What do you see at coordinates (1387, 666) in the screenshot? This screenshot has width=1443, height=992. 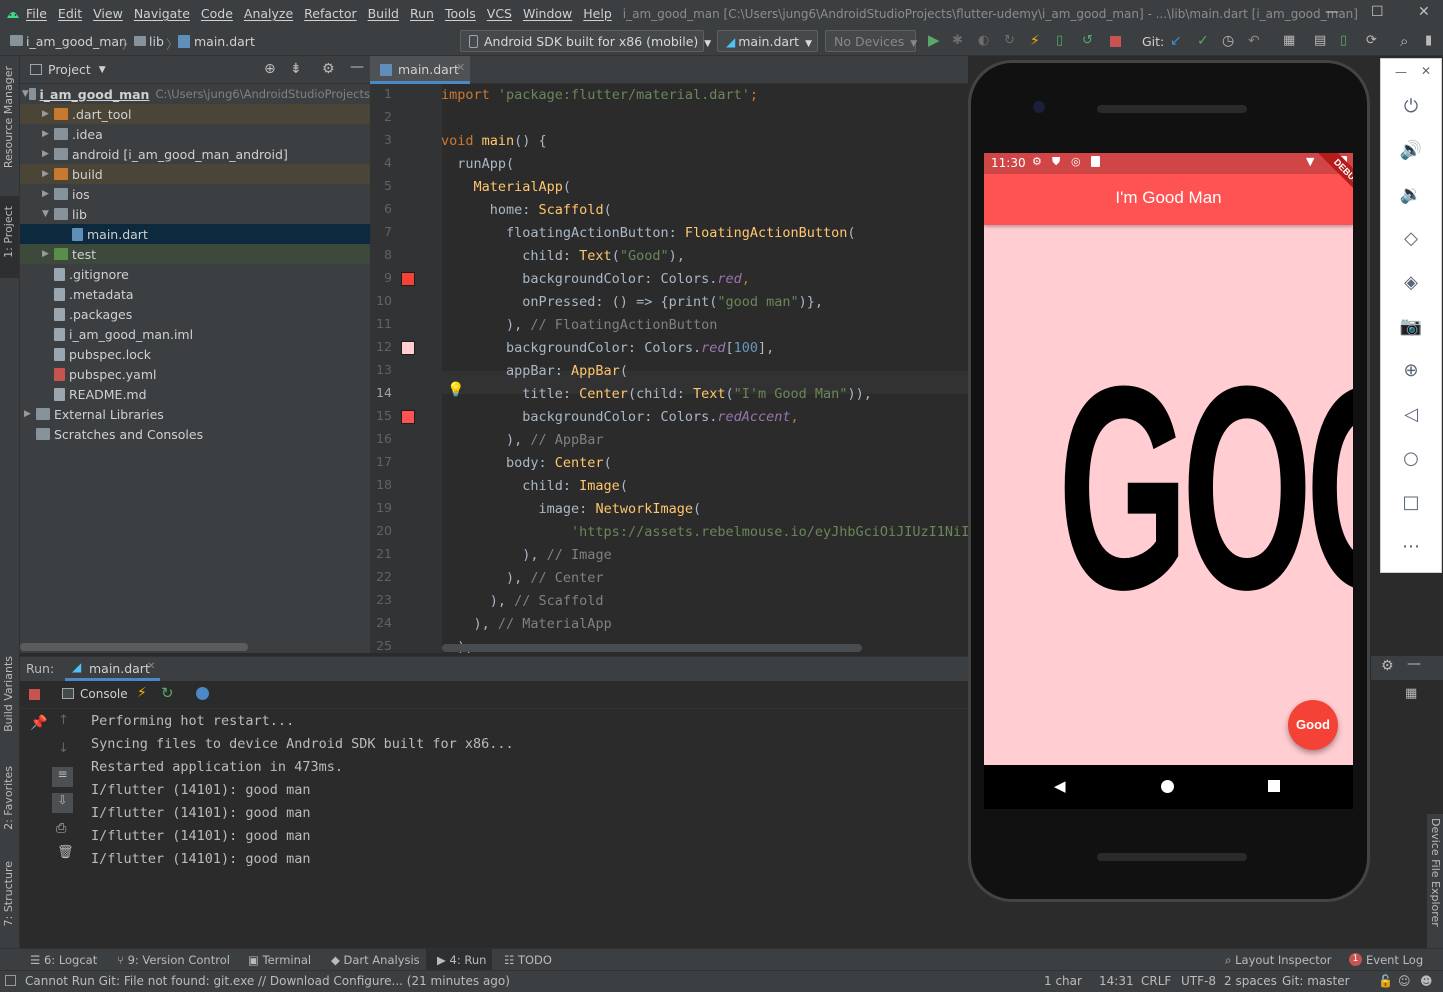 I see `gear-icon: ⚙` at bounding box center [1387, 666].